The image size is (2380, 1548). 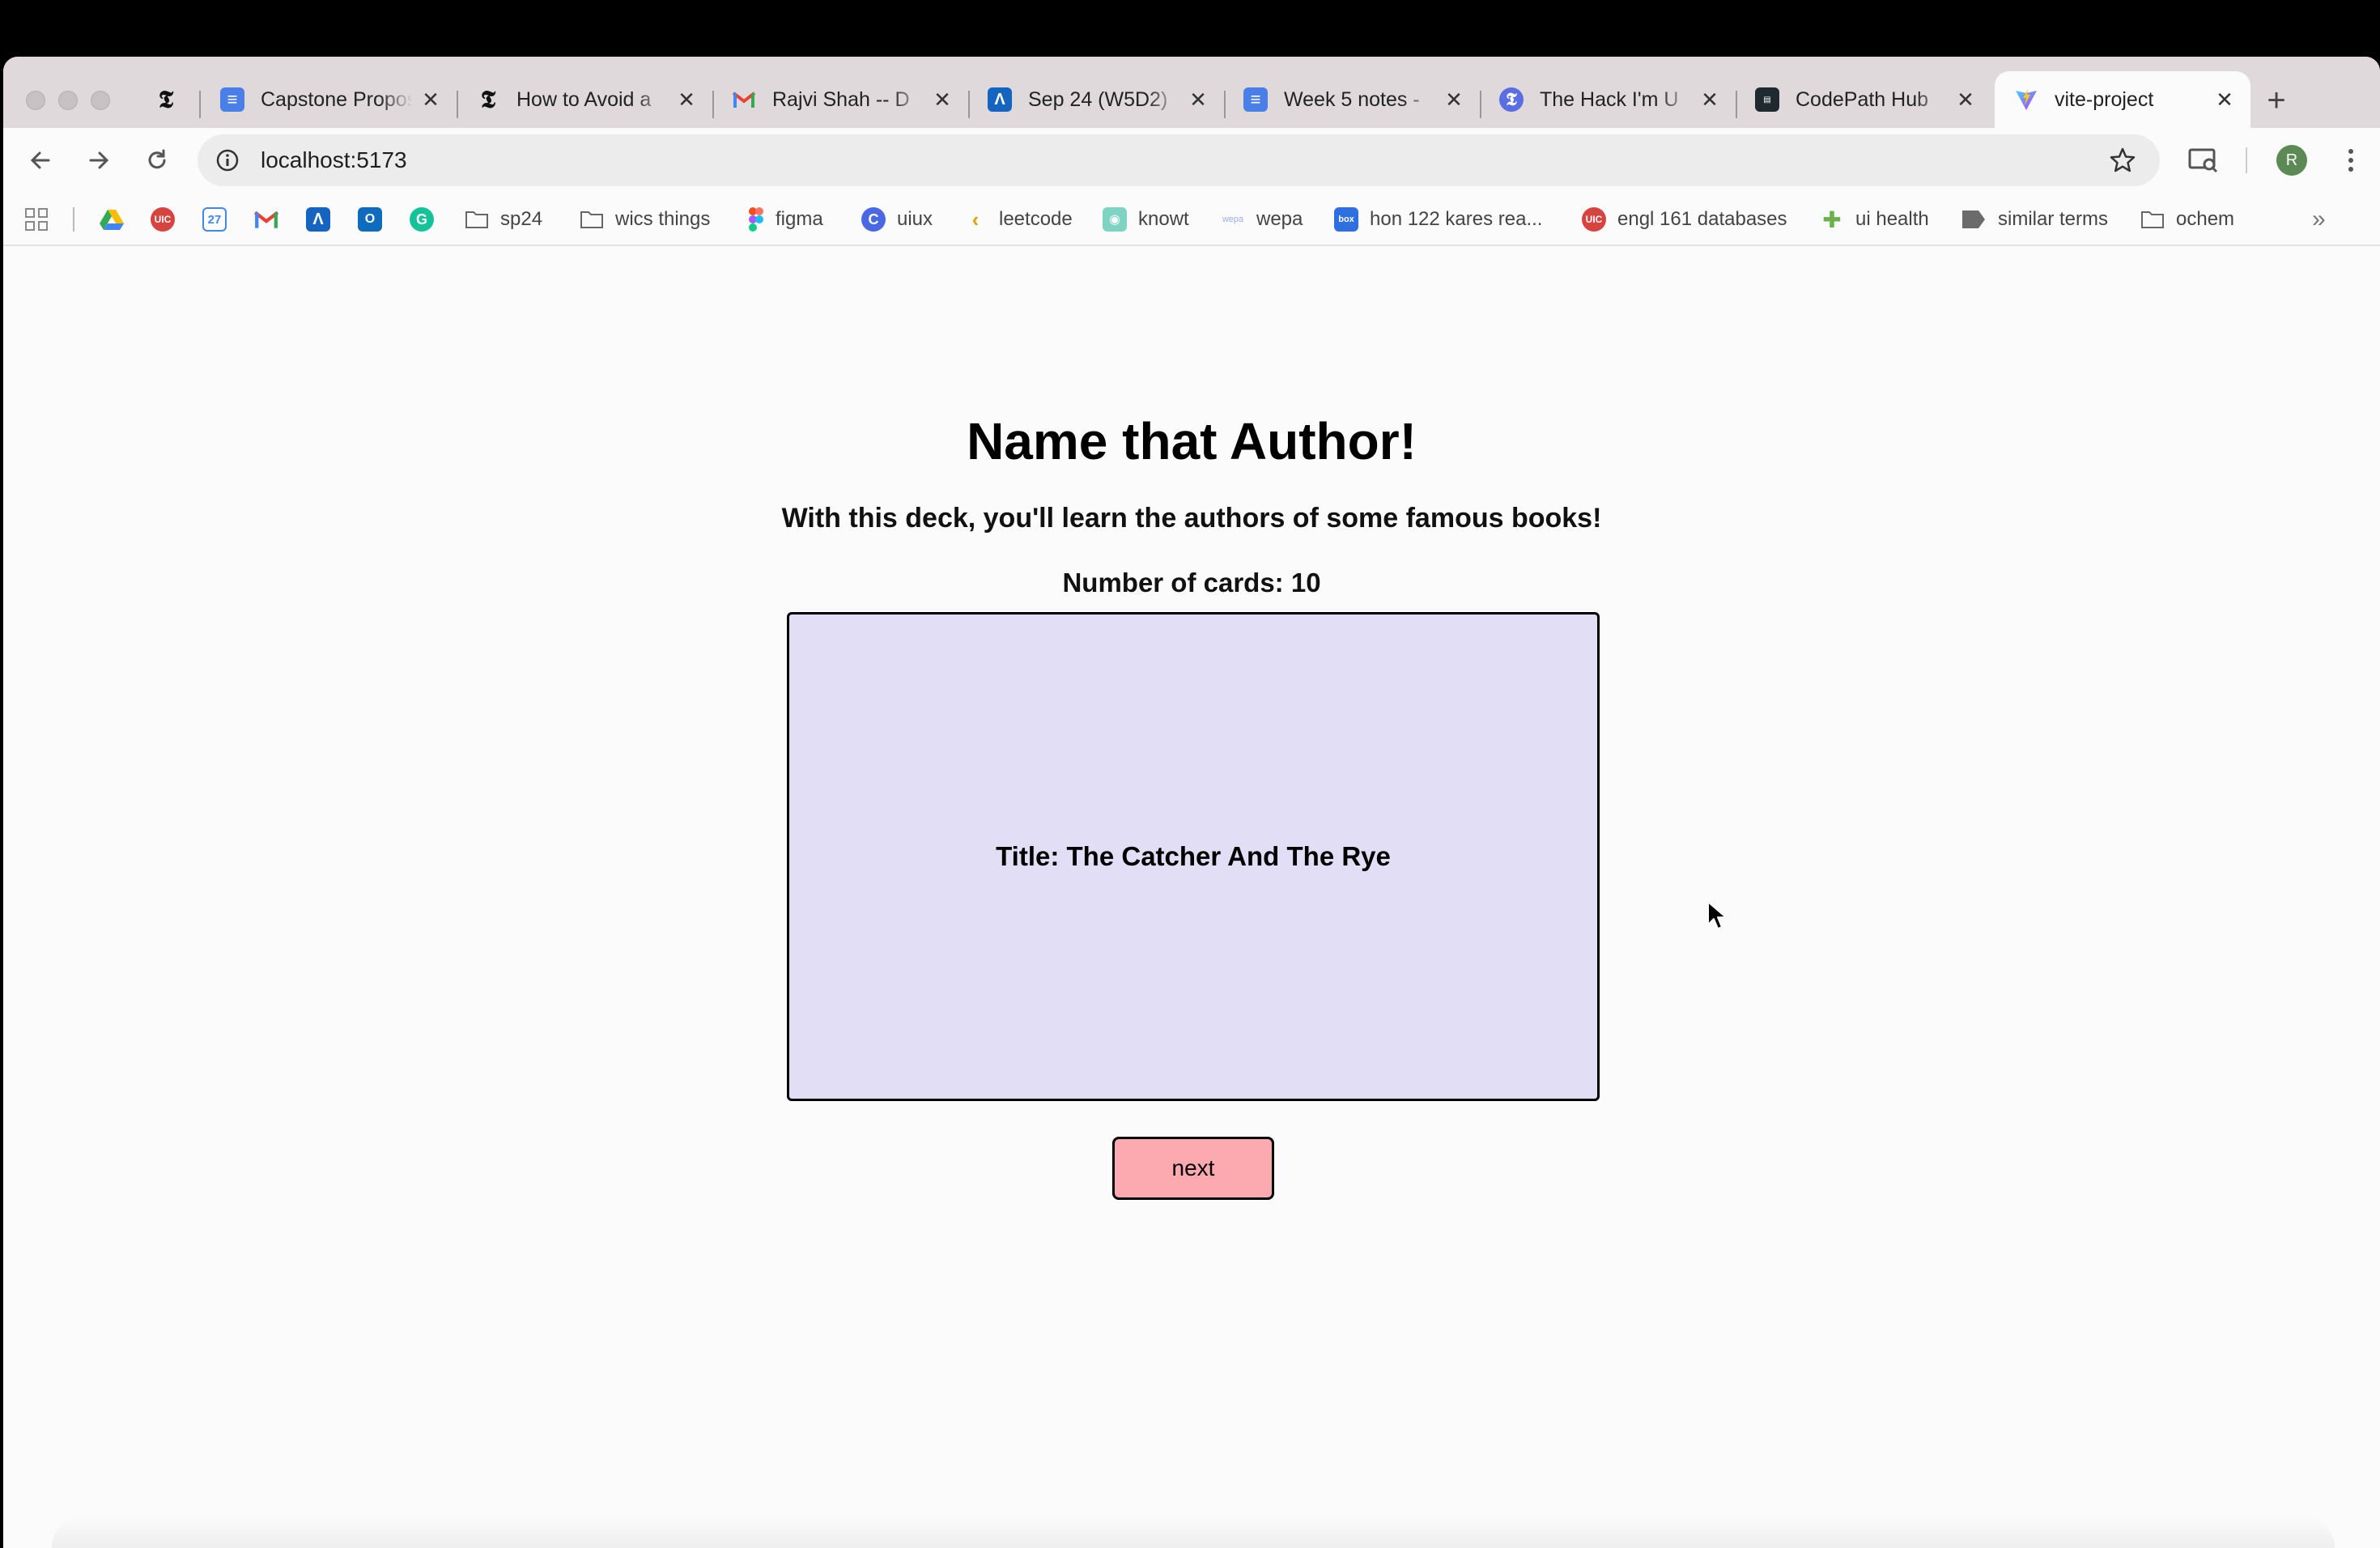 I want to click on apps-icon, so click(x=37, y=220).